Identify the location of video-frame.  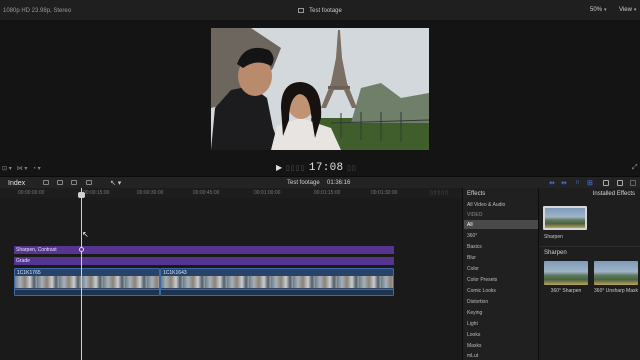
(320, 89).